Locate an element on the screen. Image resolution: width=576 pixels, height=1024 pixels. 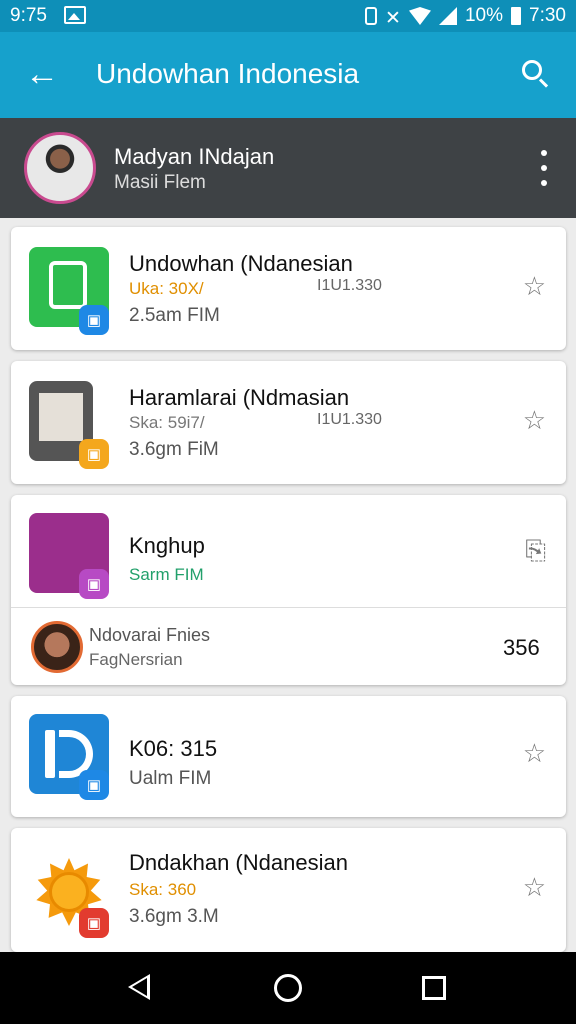
item-title: Haramlarai (Ndmasian is located at coordinates (239, 397).